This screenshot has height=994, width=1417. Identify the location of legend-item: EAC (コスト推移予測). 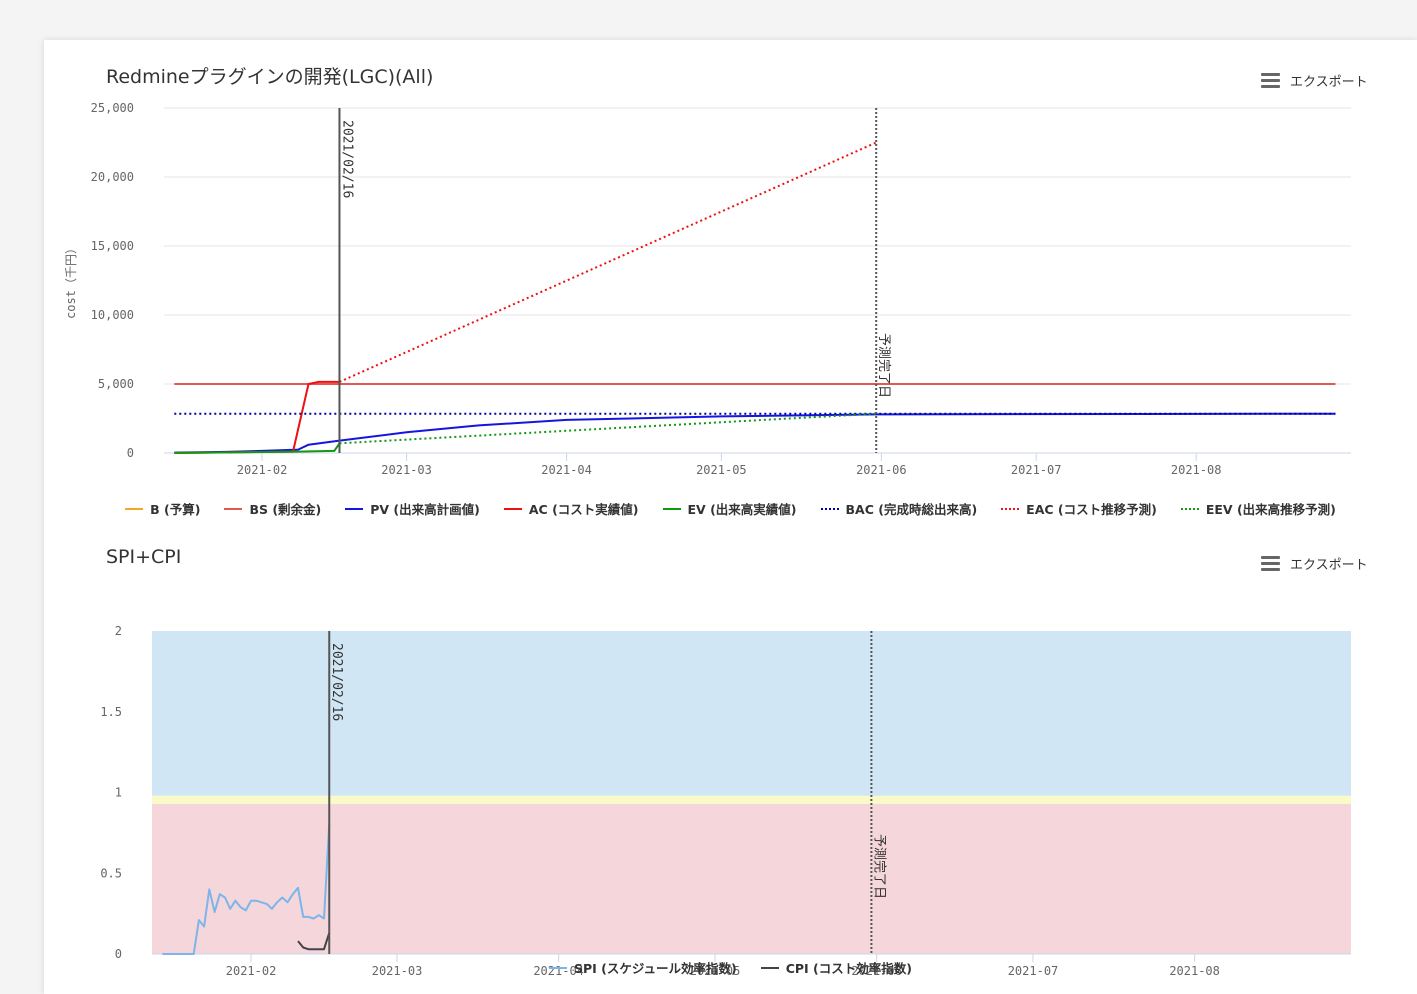
(1079, 508).